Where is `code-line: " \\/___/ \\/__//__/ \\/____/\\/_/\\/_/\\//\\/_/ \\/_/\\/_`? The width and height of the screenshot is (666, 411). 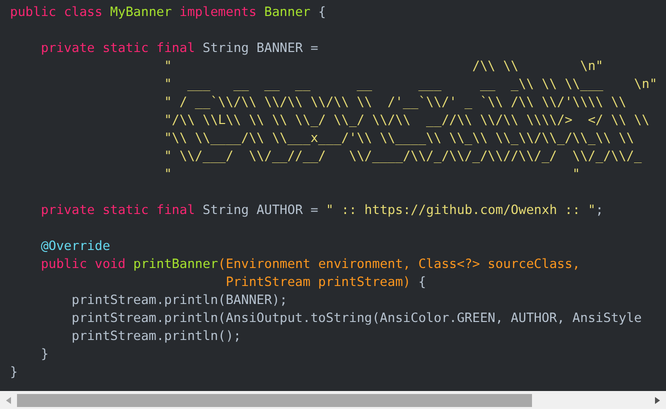
code-line: " \\/___/ \\/__//__/ \\/____/\\/_/\\/_/\\//\\/_/ \\/_/\\/_ is located at coordinates (402, 157).